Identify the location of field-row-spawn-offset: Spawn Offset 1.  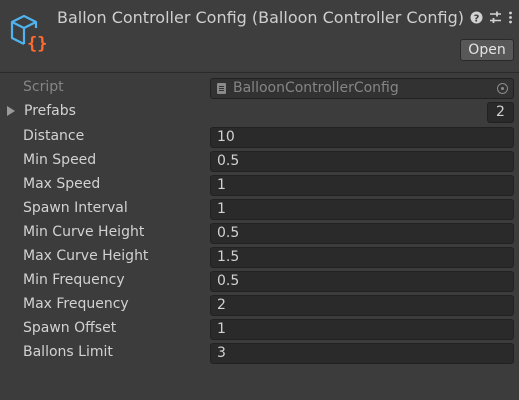
(259, 329).